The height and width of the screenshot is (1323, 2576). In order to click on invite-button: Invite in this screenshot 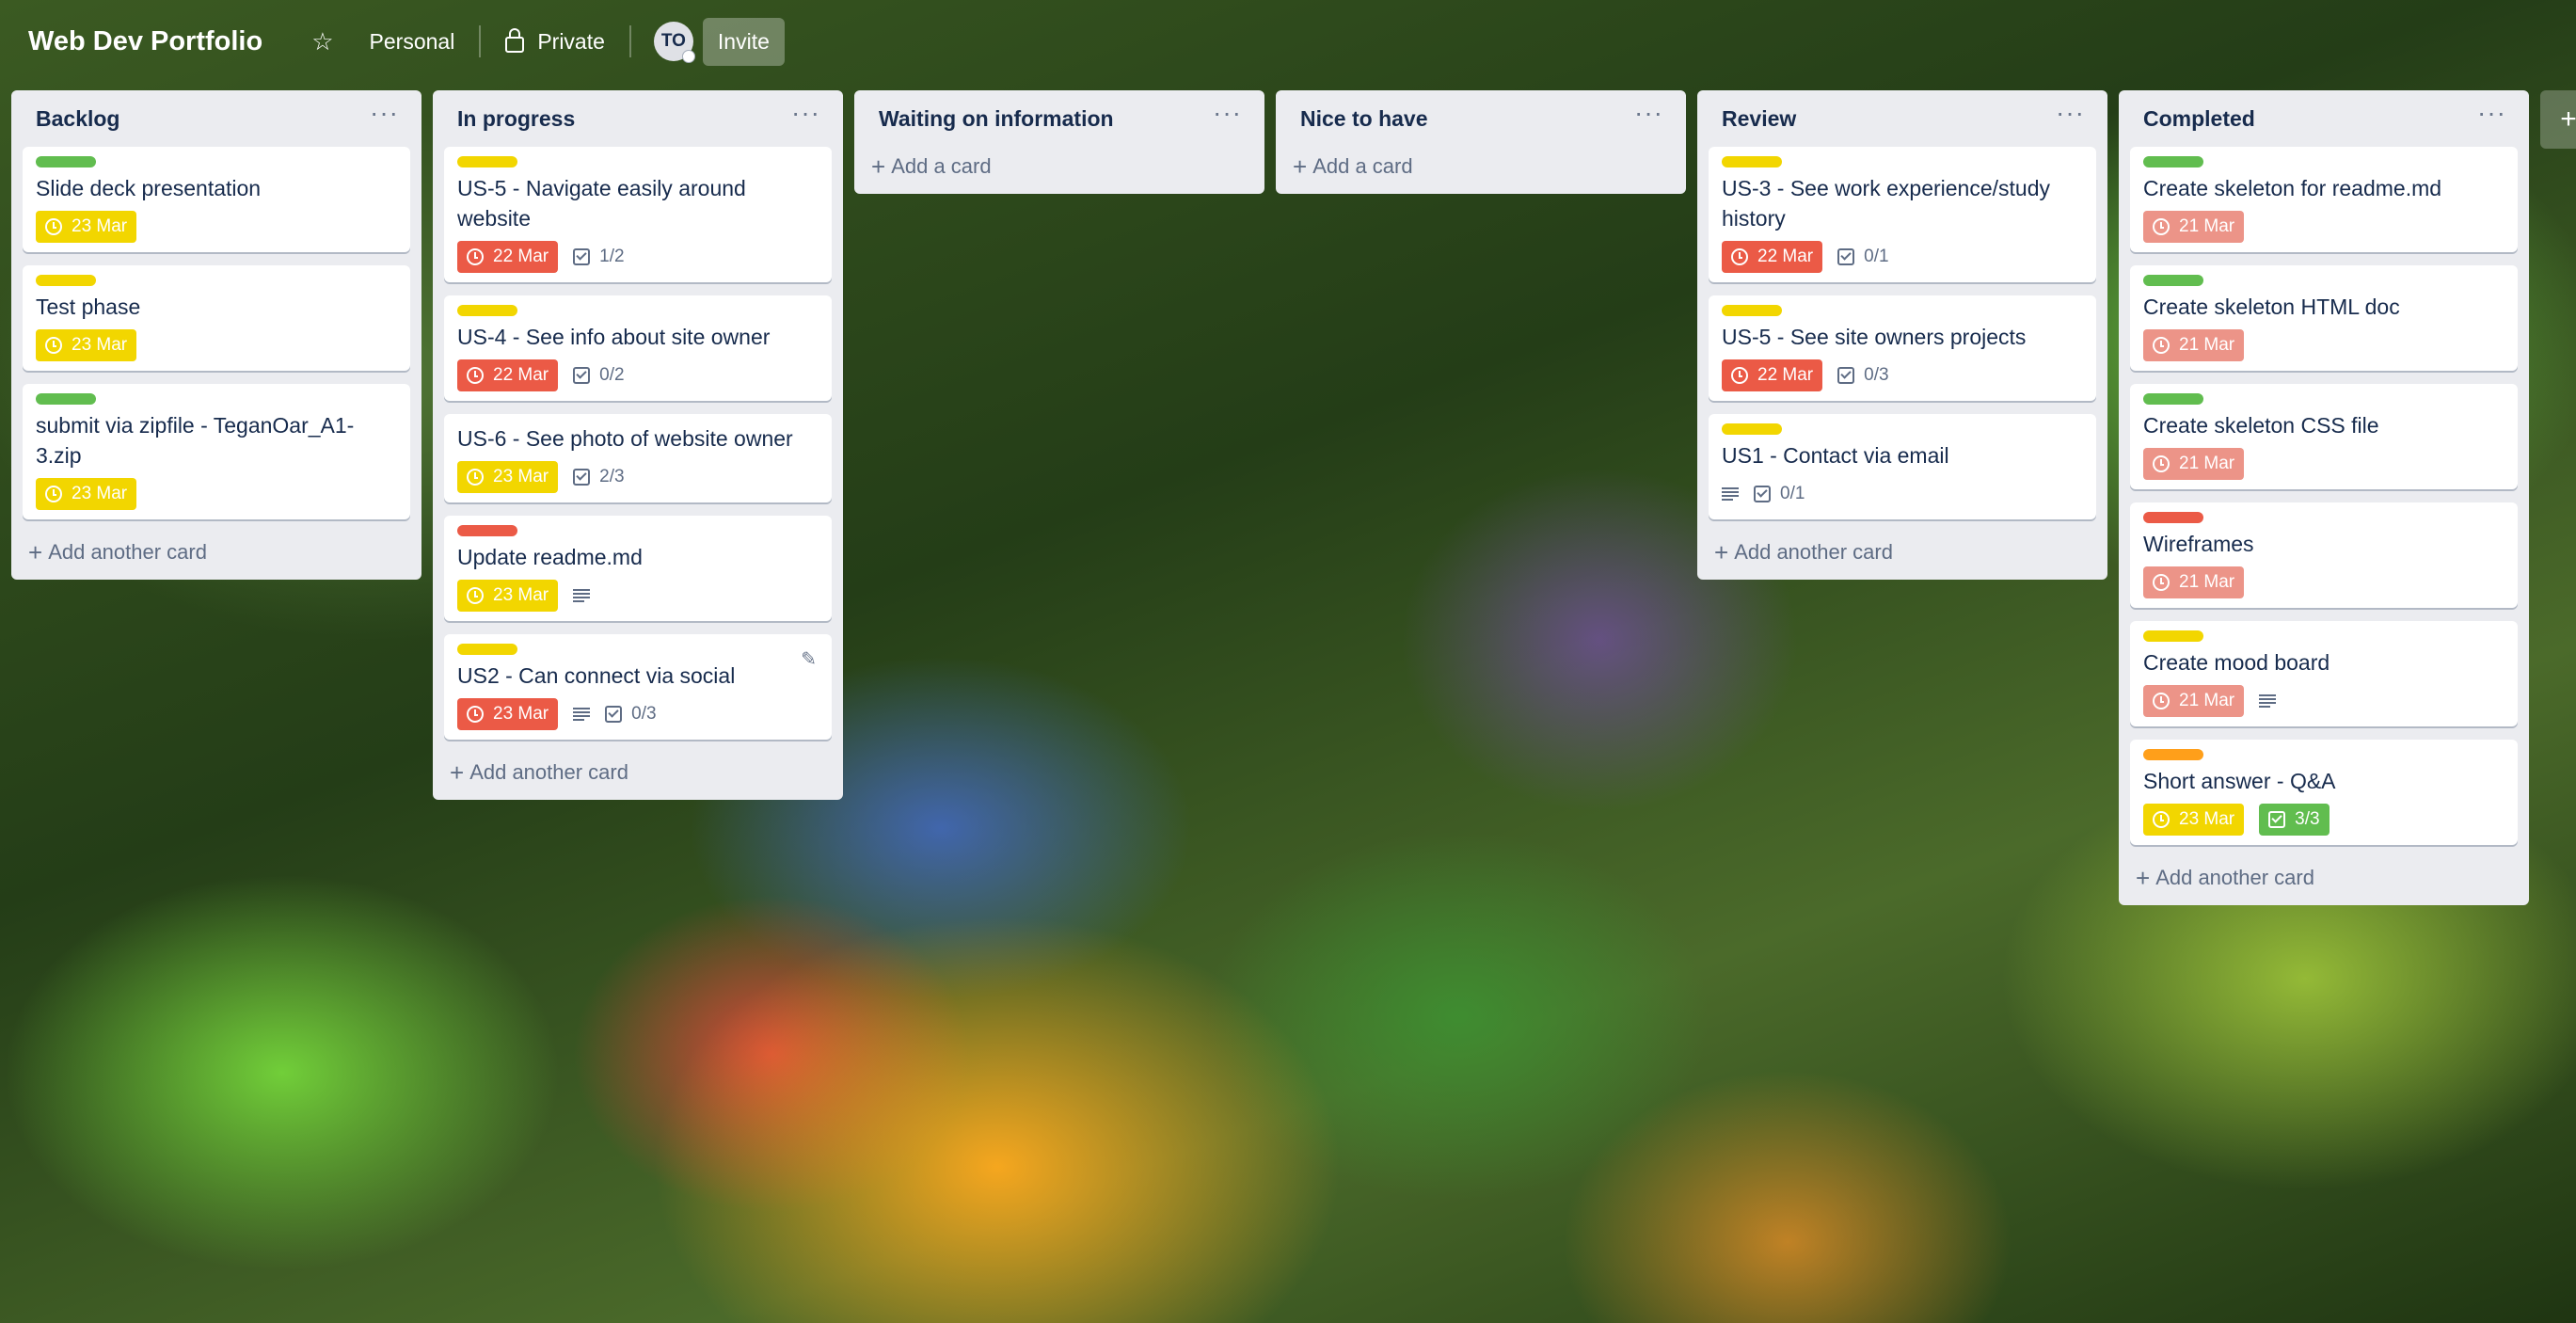, I will do `click(743, 41)`.